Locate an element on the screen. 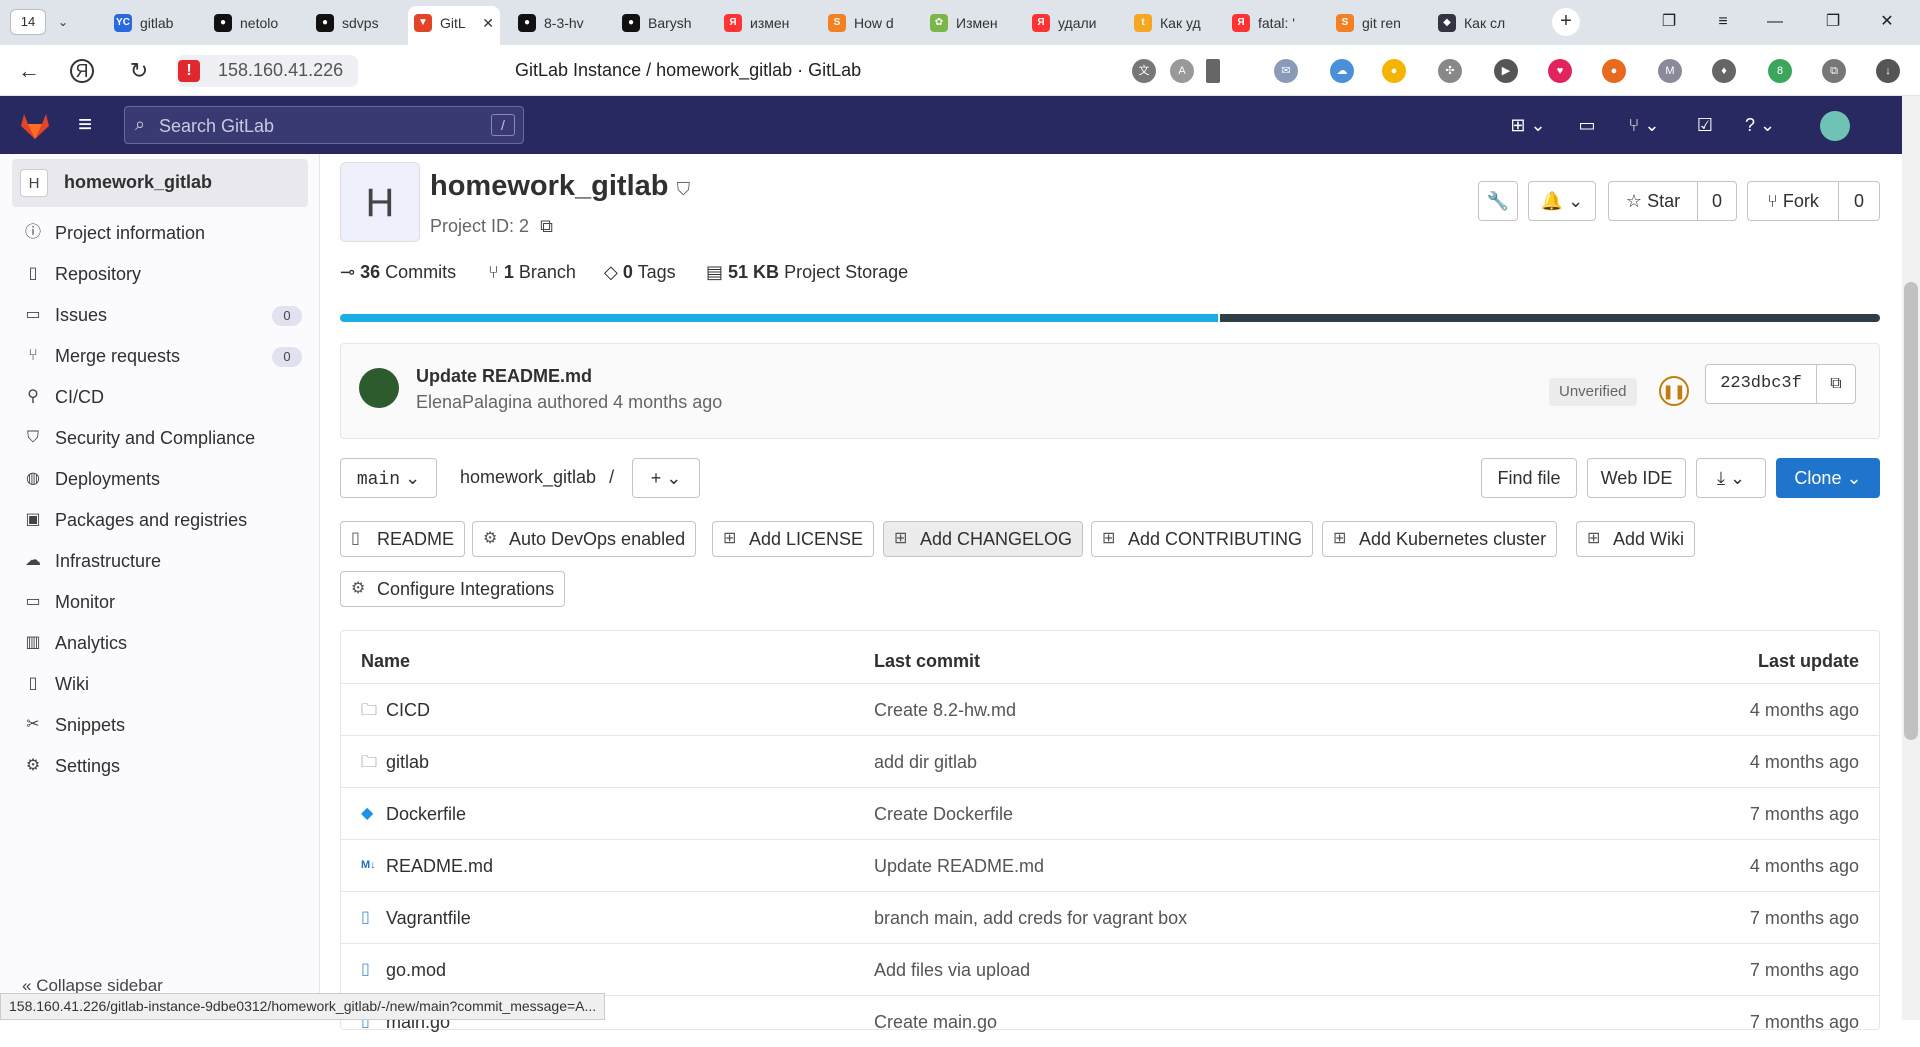 The width and height of the screenshot is (1920, 1047). language-bar-primary is located at coordinates (779, 318).